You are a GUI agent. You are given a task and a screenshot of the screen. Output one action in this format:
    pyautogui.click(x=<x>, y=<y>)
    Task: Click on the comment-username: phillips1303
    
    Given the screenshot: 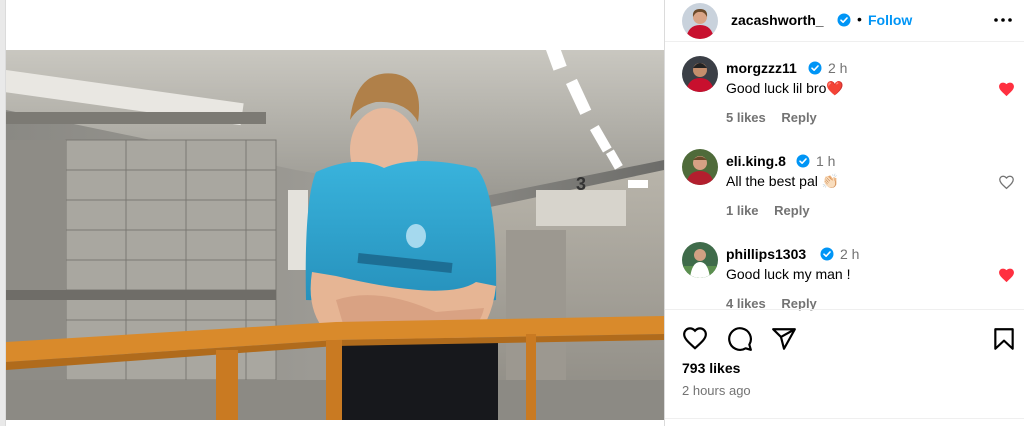 What is the action you would take?
    pyautogui.click(x=766, y=254)
    